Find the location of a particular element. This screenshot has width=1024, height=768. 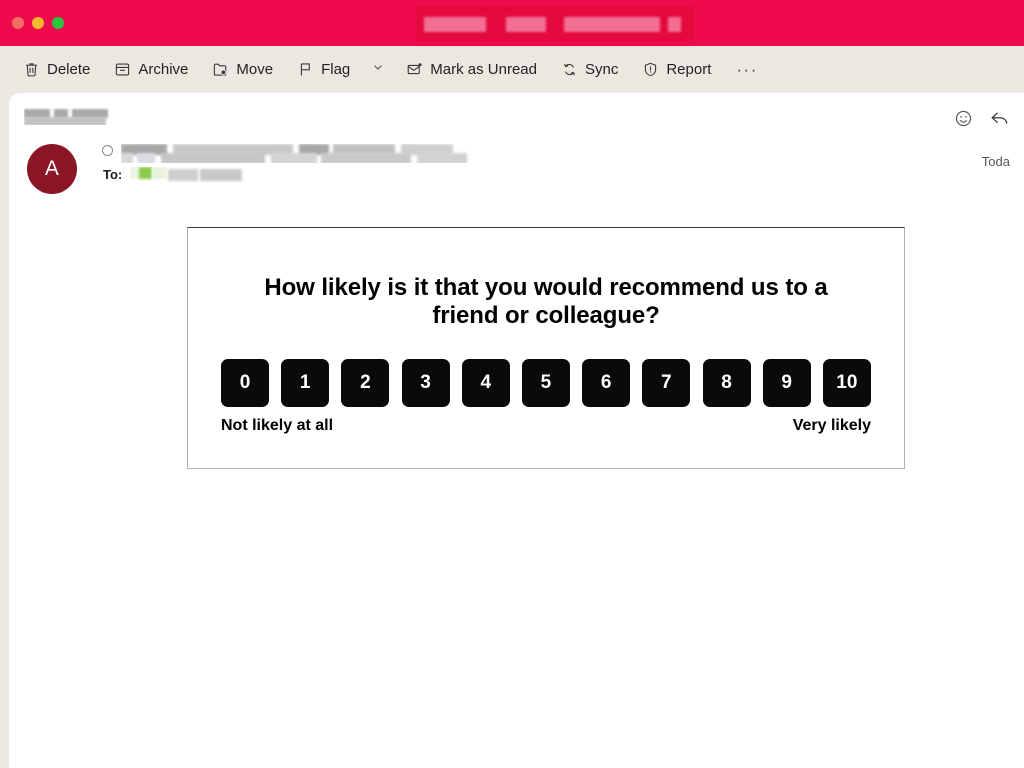

nps-button-6: 6 is located at coordinates (606, 382).